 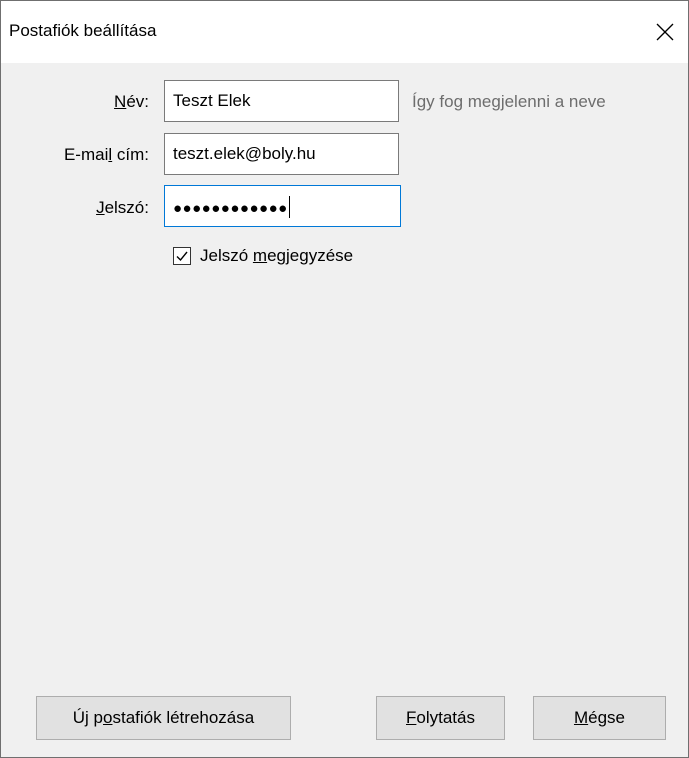 What do you see at coordinates (289, 207) in the screenshot?
I see `text-caret` at bounding box center [289, 207].